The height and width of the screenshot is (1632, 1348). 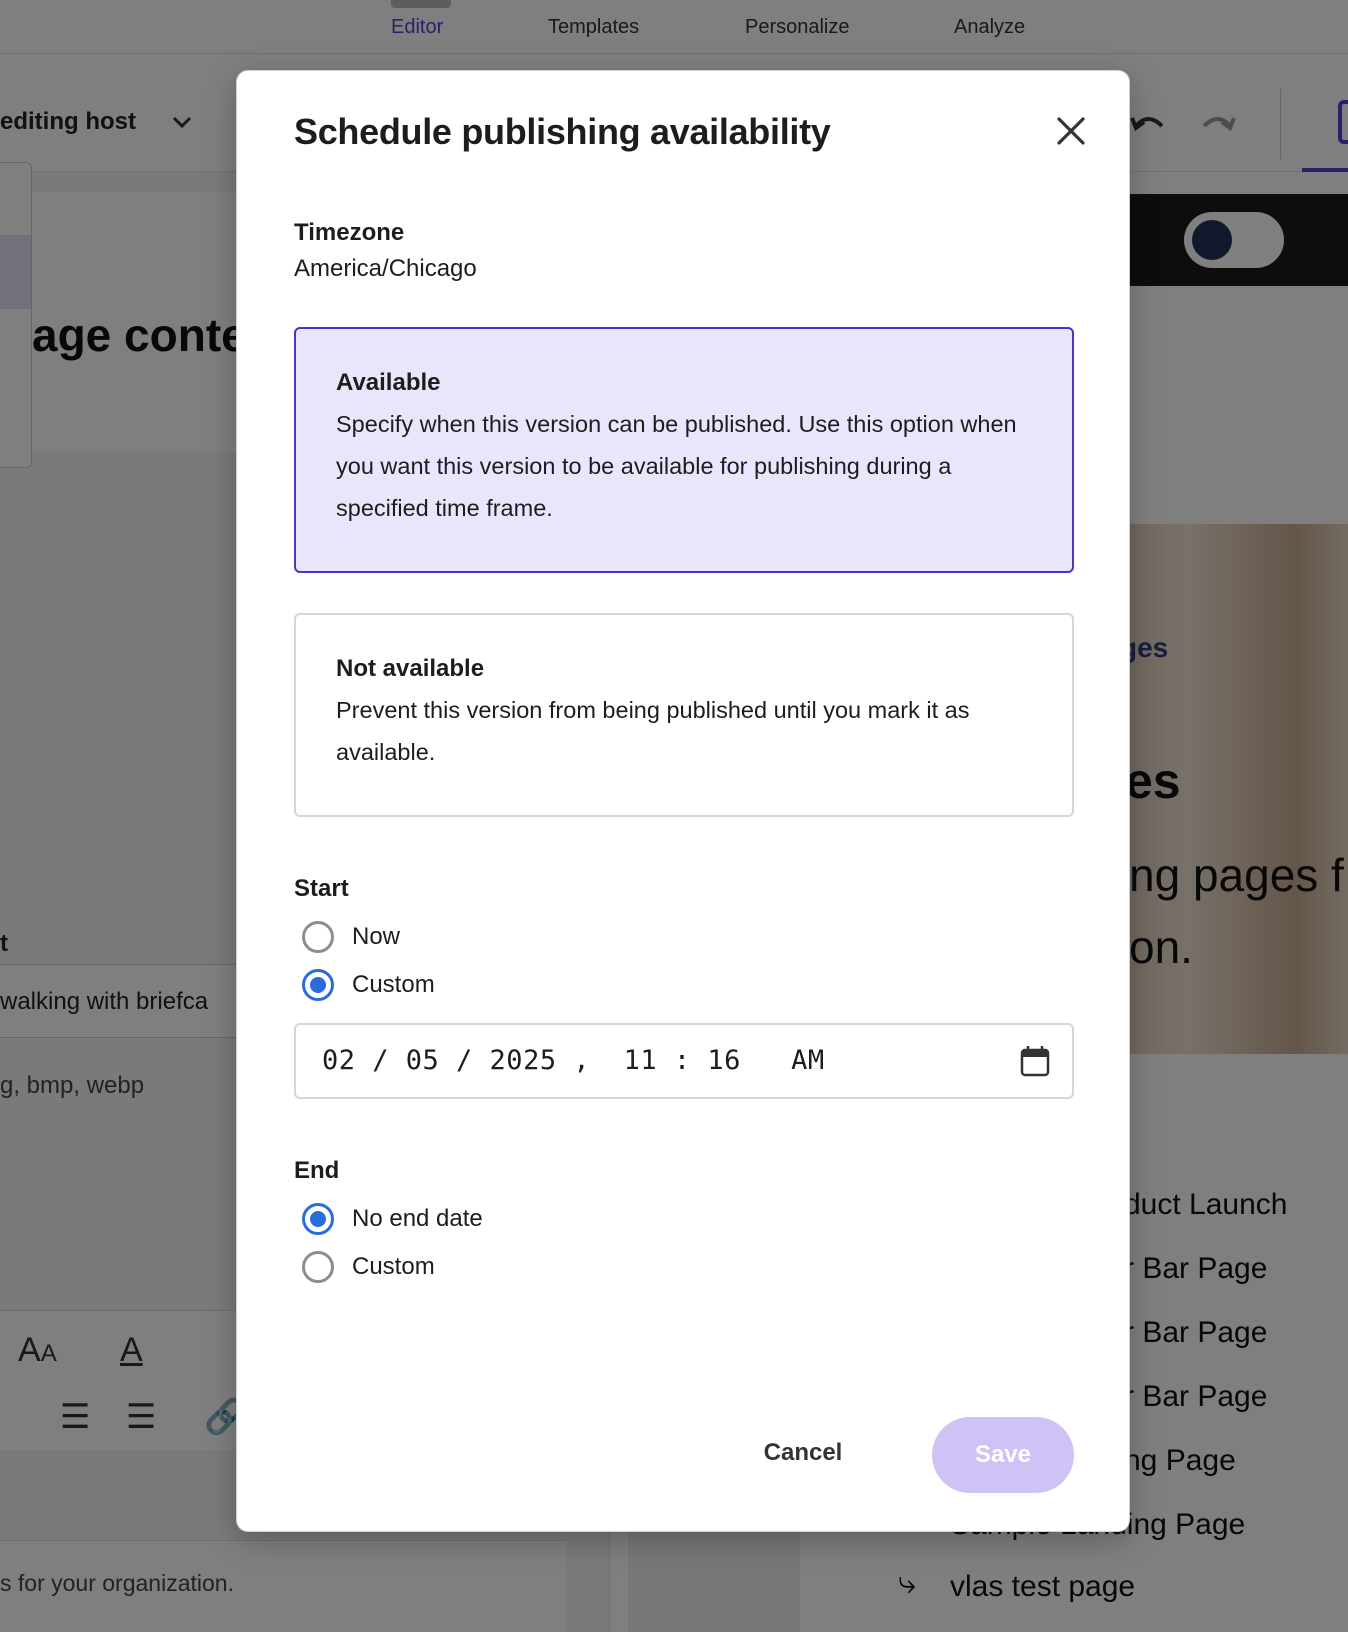 I want to click on close-button, so click(x=1071, y=131).